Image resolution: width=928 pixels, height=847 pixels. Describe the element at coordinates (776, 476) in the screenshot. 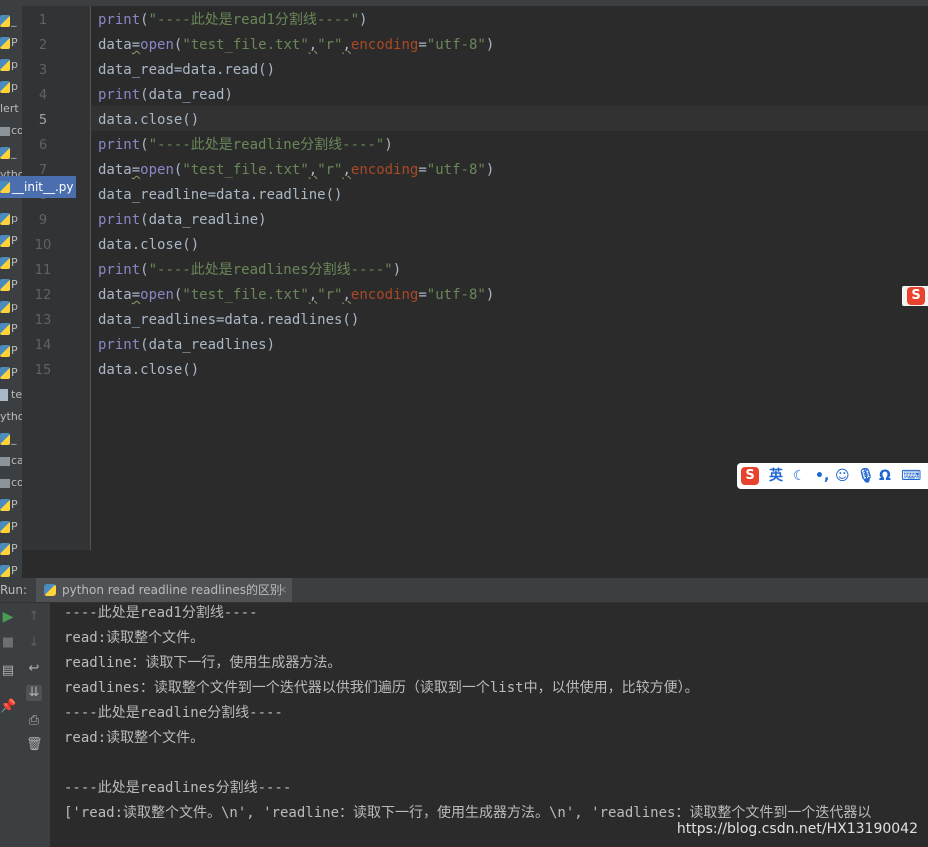

I see `language-toggle: 英` at that location.